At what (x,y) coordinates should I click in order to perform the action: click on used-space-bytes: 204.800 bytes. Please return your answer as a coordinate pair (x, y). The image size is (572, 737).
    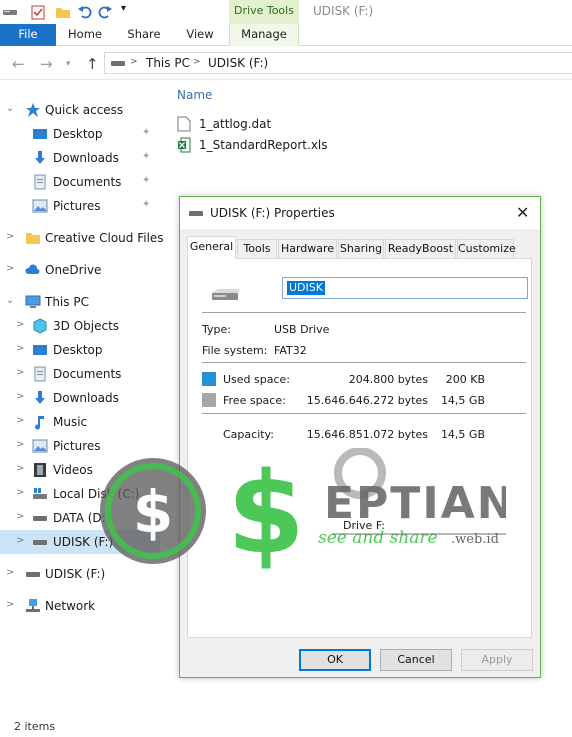
    Looking at the image, I should click on (388, 379).